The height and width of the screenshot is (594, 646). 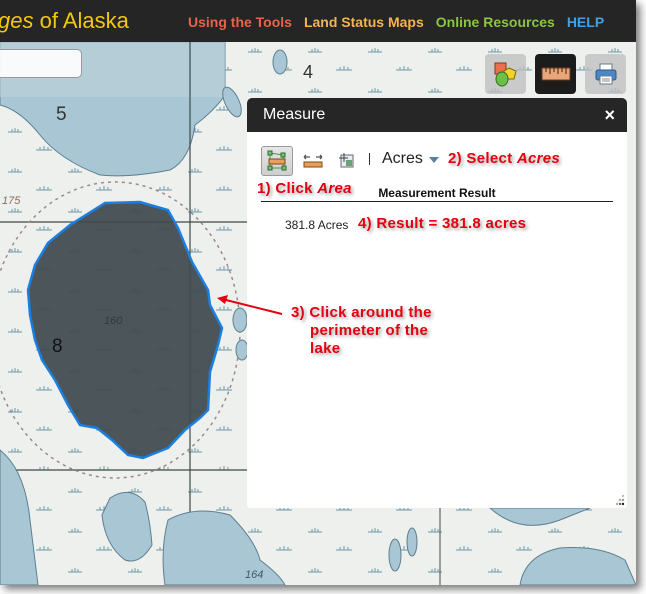 I want to click on nav-land-status-maps: Land Status Maps, so click(x=364, y=22).